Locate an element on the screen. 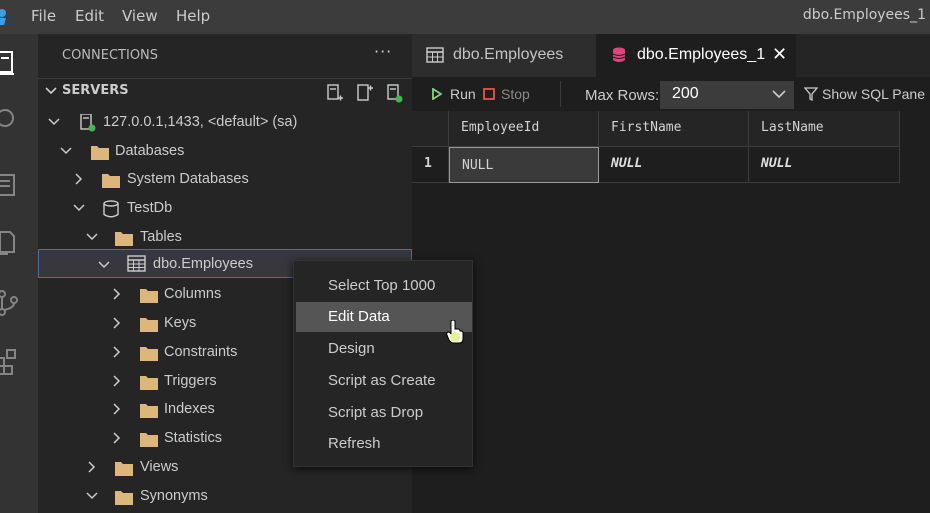  run-icon is located at coordinates (437, 94).